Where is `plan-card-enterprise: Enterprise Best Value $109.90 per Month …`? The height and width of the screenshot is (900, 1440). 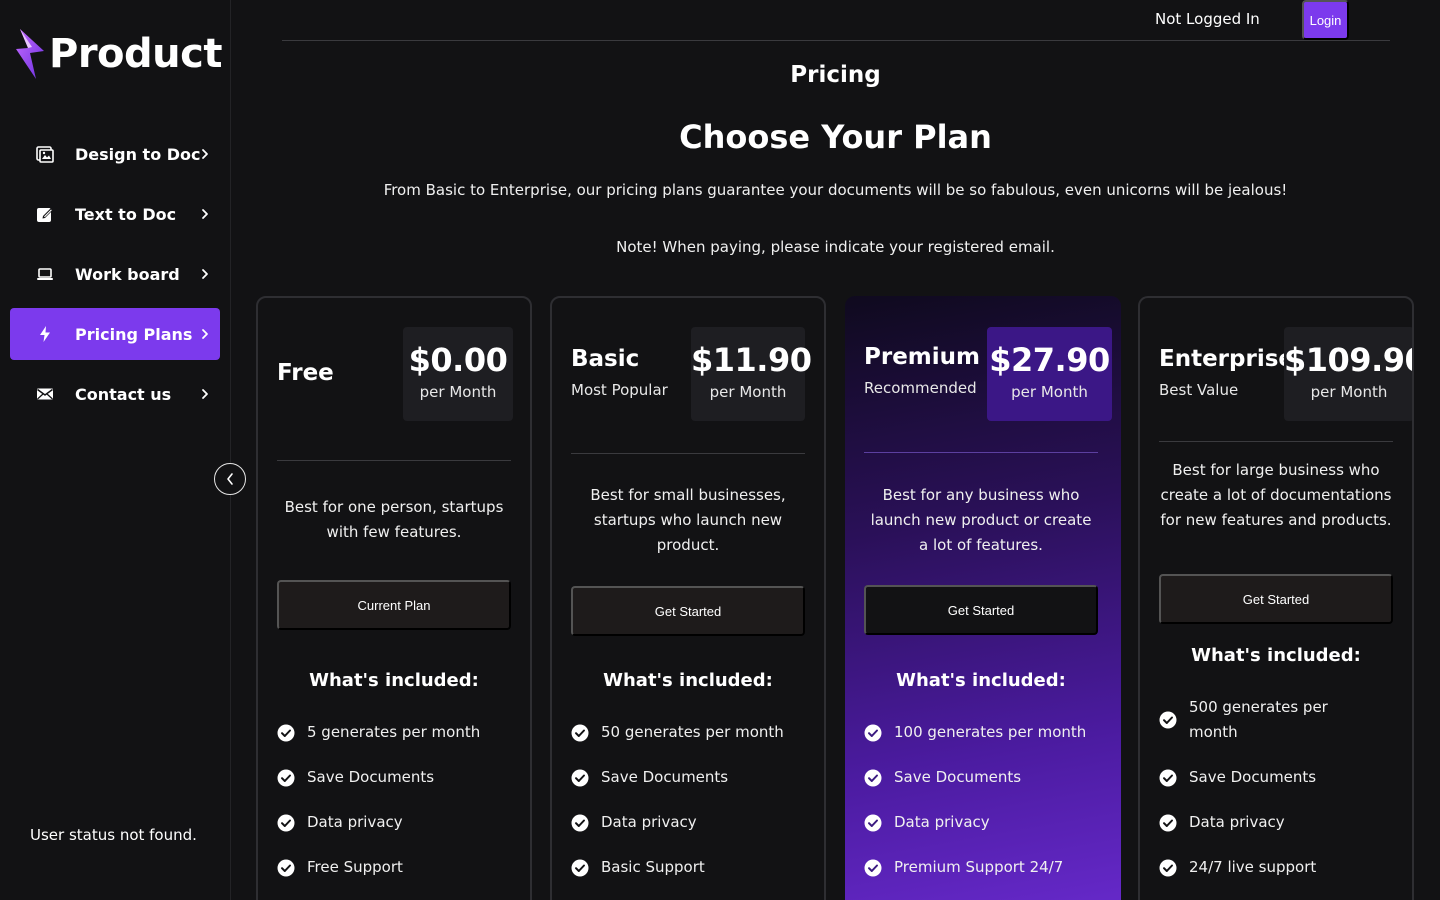 plan-card-enterprise: Enterprise Best Value $109.90 per Month … is located at coordinates (1276, 598).